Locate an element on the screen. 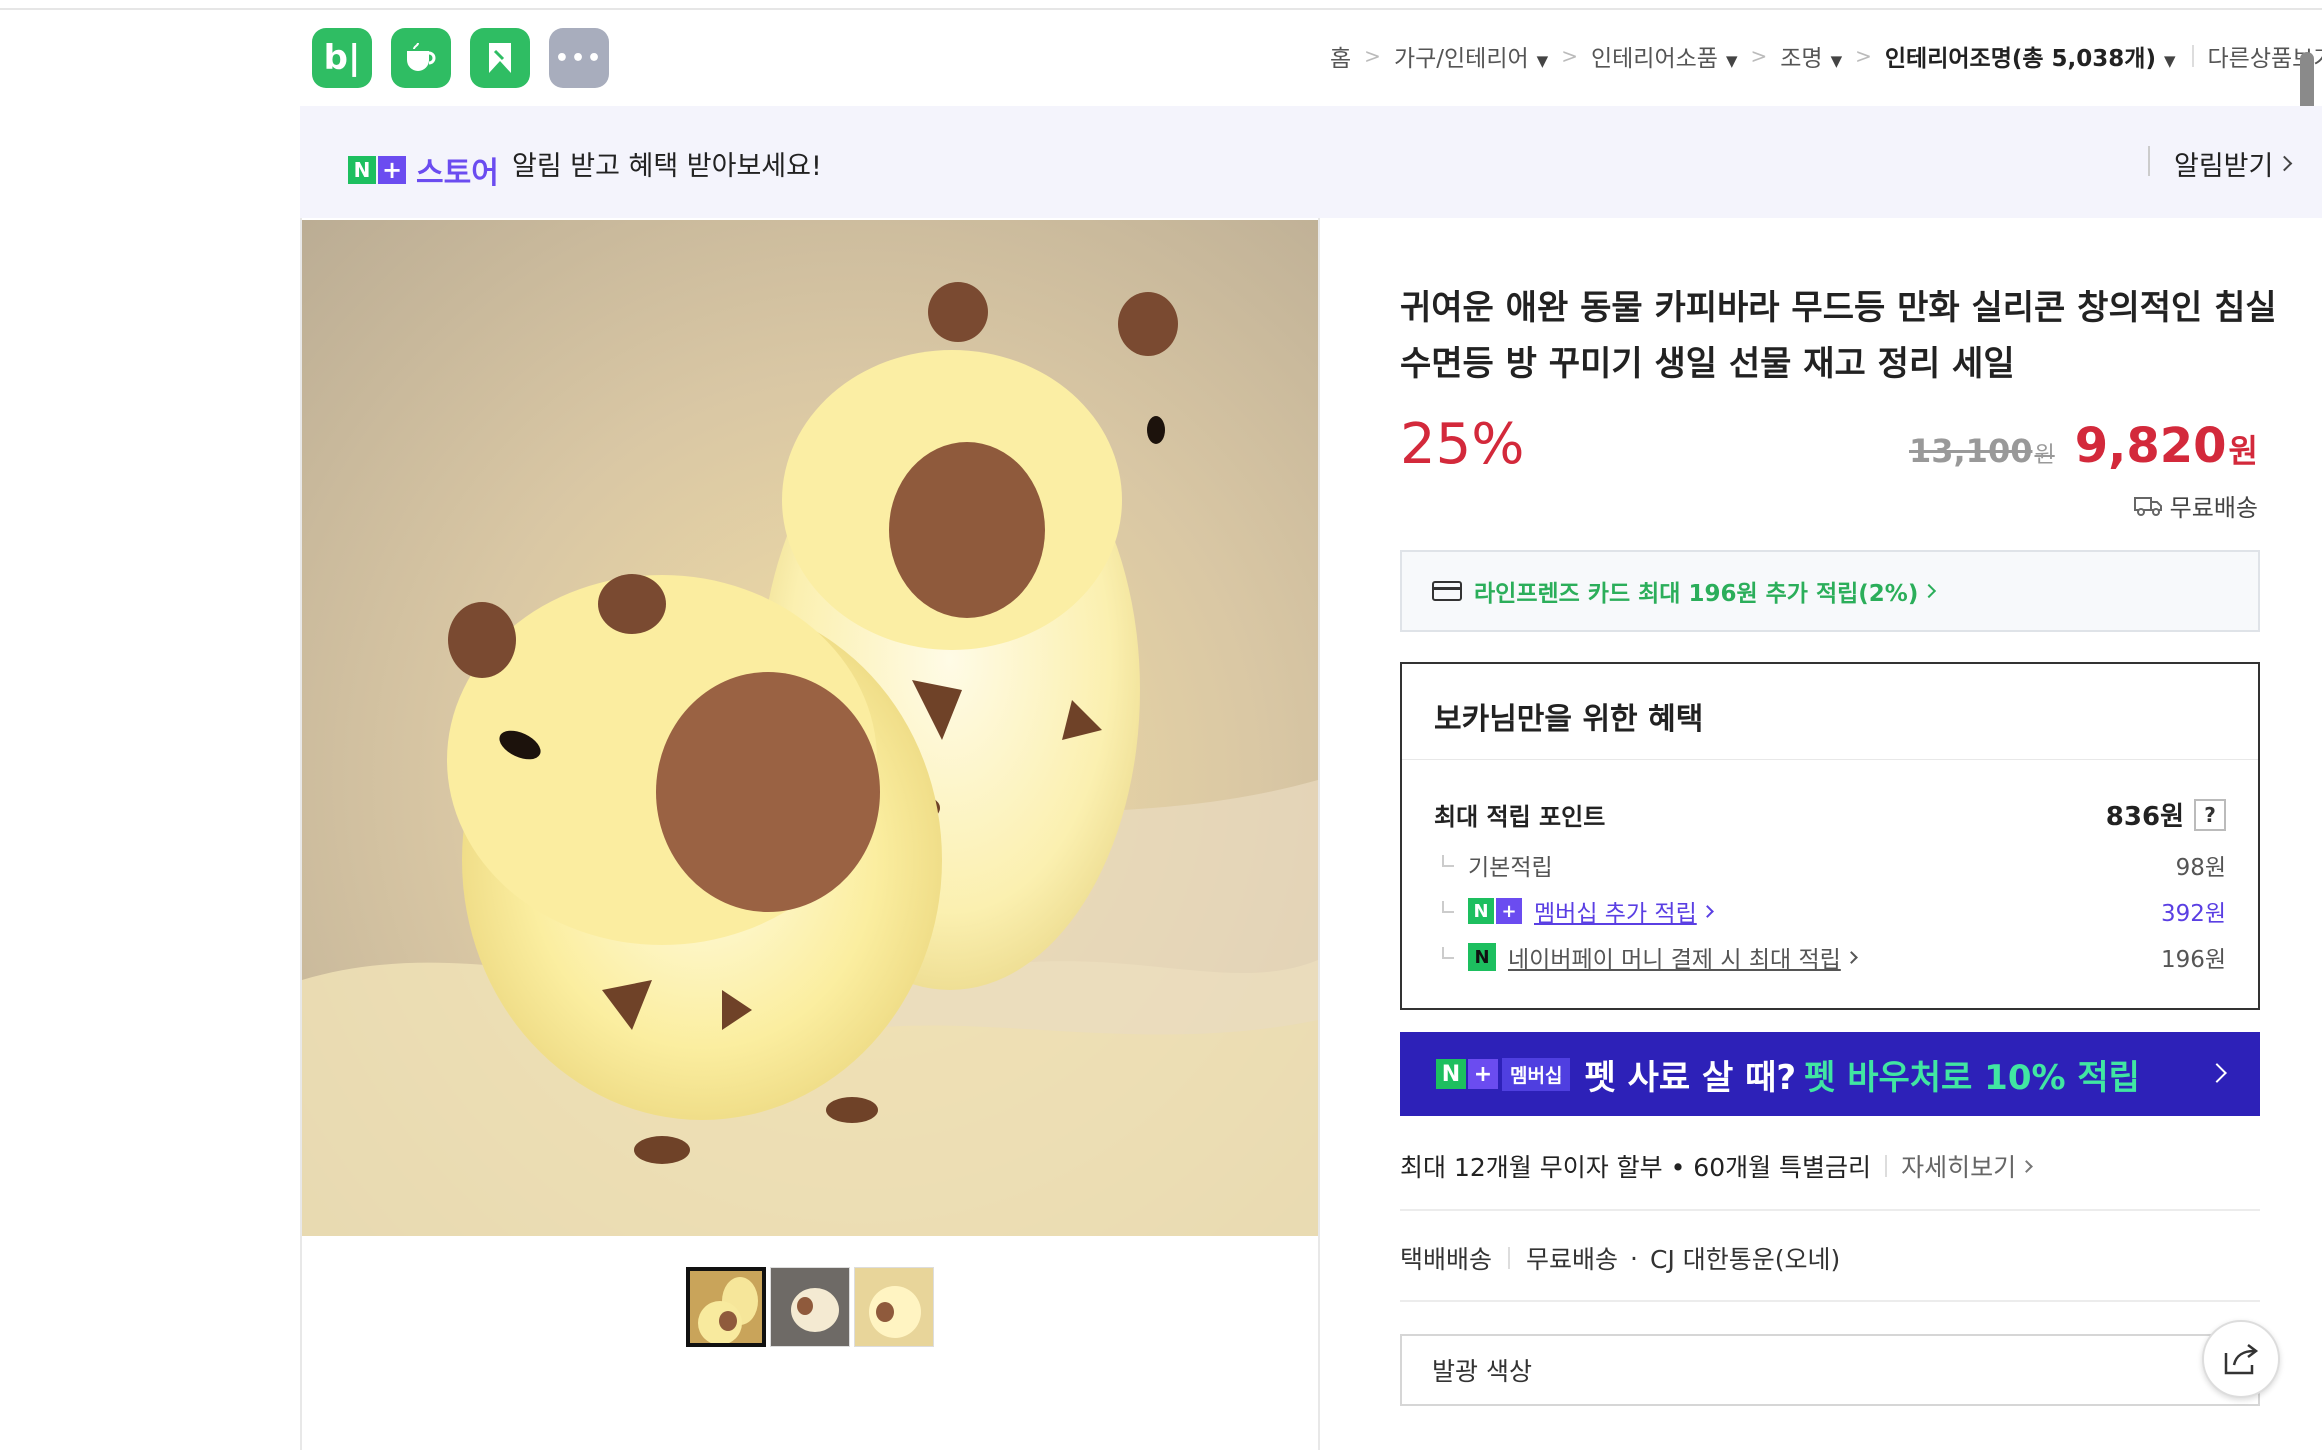 The height and width of the screenshot is (1450, 2322). truck-icon is located at coordinates (2147, 506).